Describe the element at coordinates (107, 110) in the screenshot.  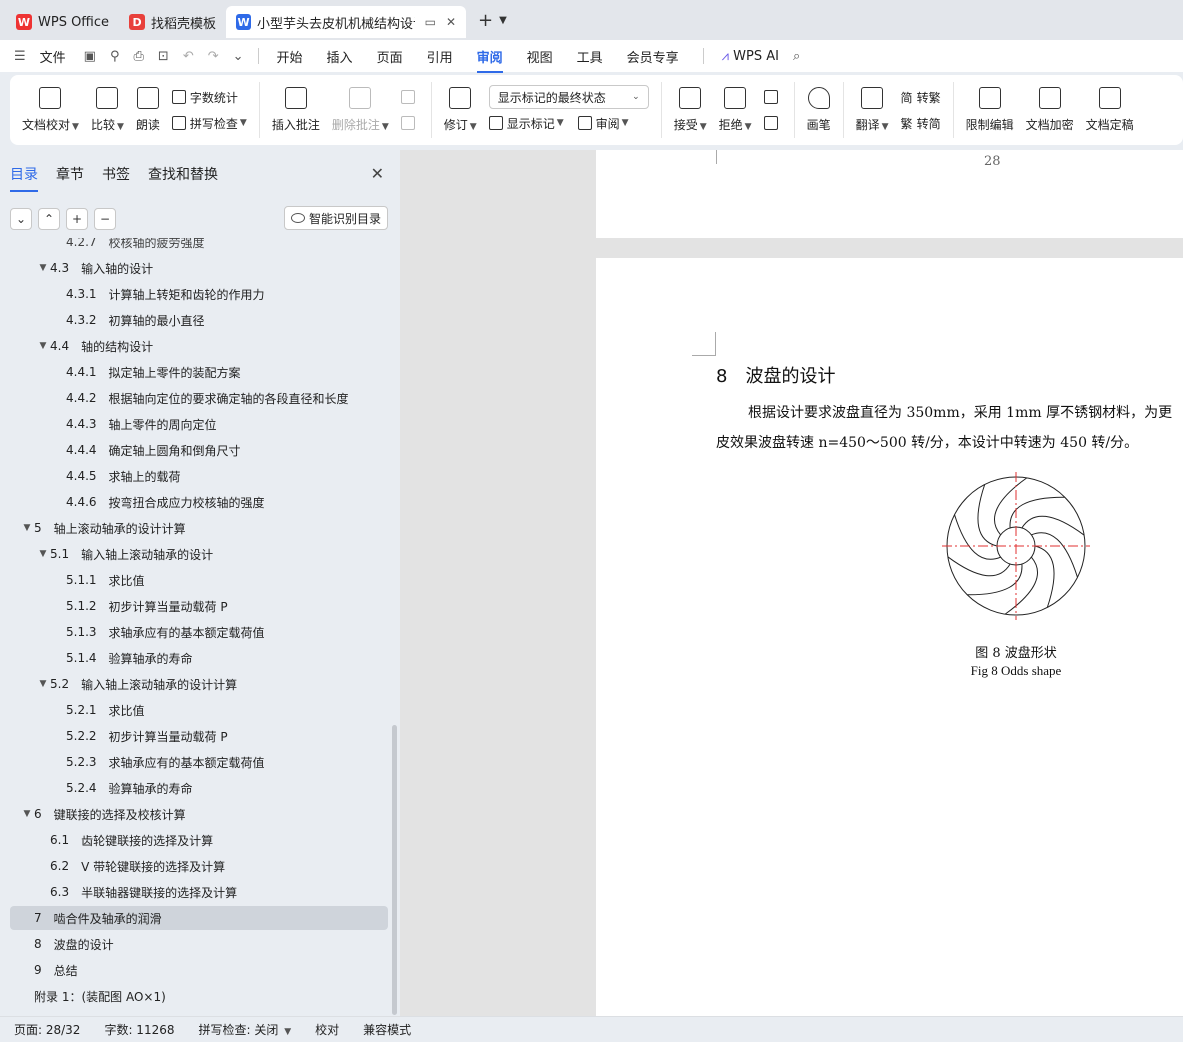
I see `compare-button: 比较 ▼` at that location.